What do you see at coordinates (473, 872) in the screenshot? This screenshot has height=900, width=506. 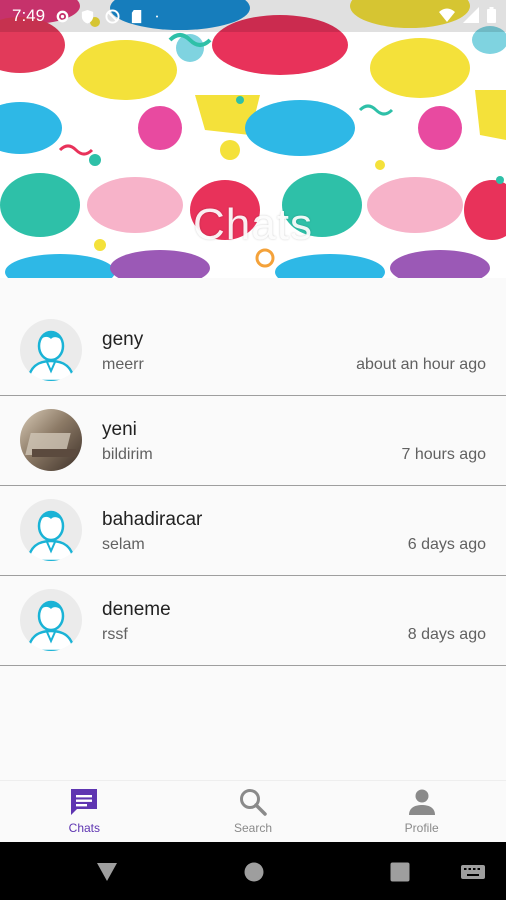 I see `keyboard-icon` at bounding box center [473, 872].